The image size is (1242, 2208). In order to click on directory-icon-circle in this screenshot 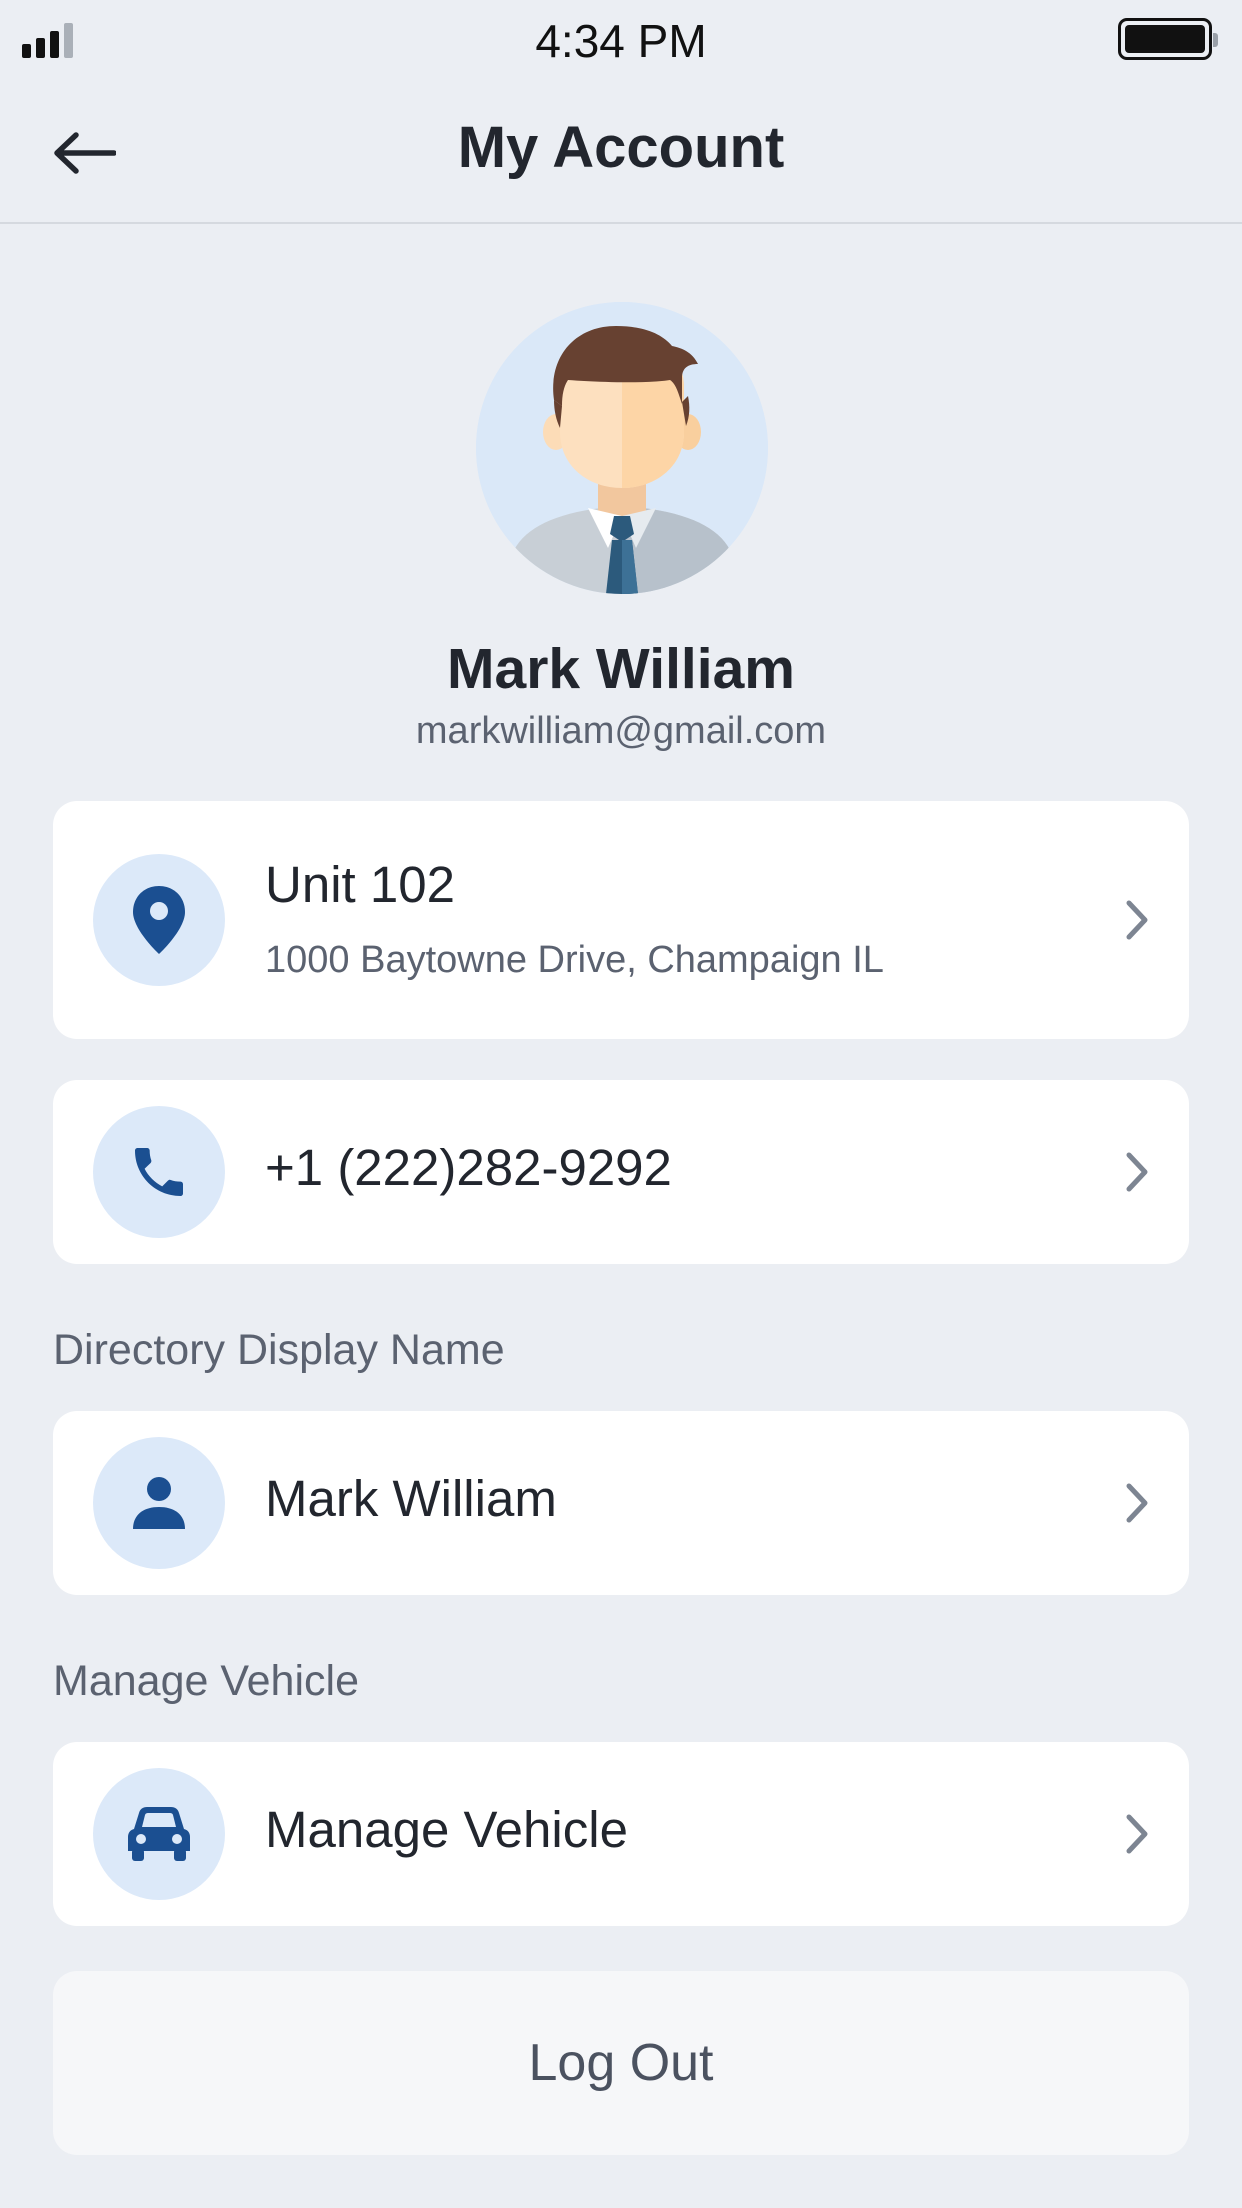, I will do `click(159, 1503)`.